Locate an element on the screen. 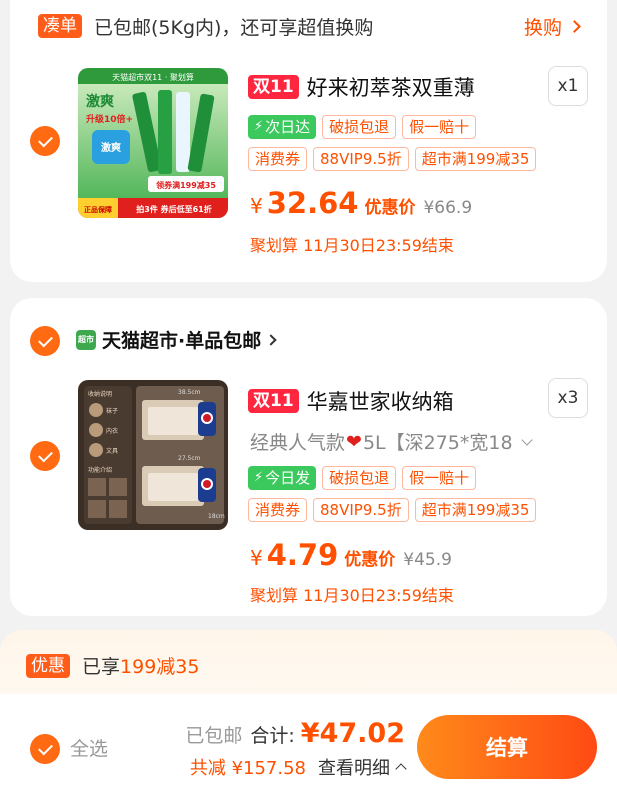 The width and height of the screenshot is (617, 800). item2-price-row: ¥ 4.79 优惠价 ¥45.9 is located at coordinates (351, 555).